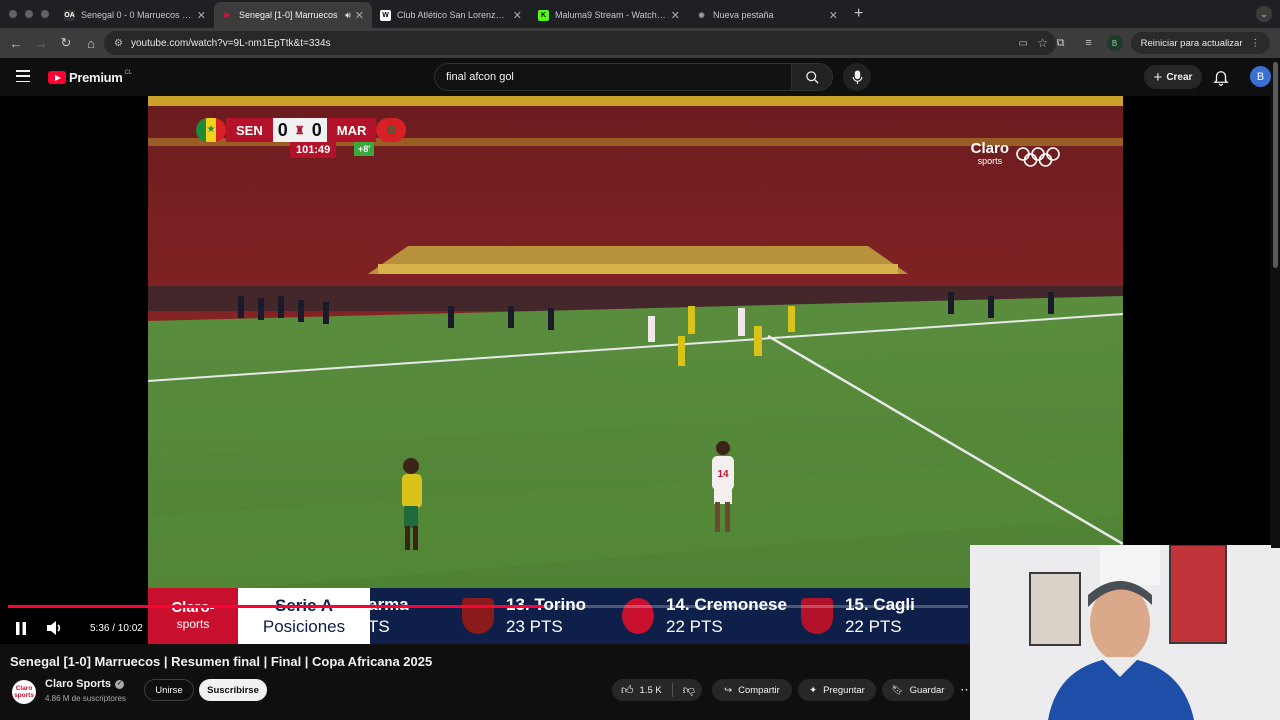  I want to click on save-label: Guardar, so click(927, 690).